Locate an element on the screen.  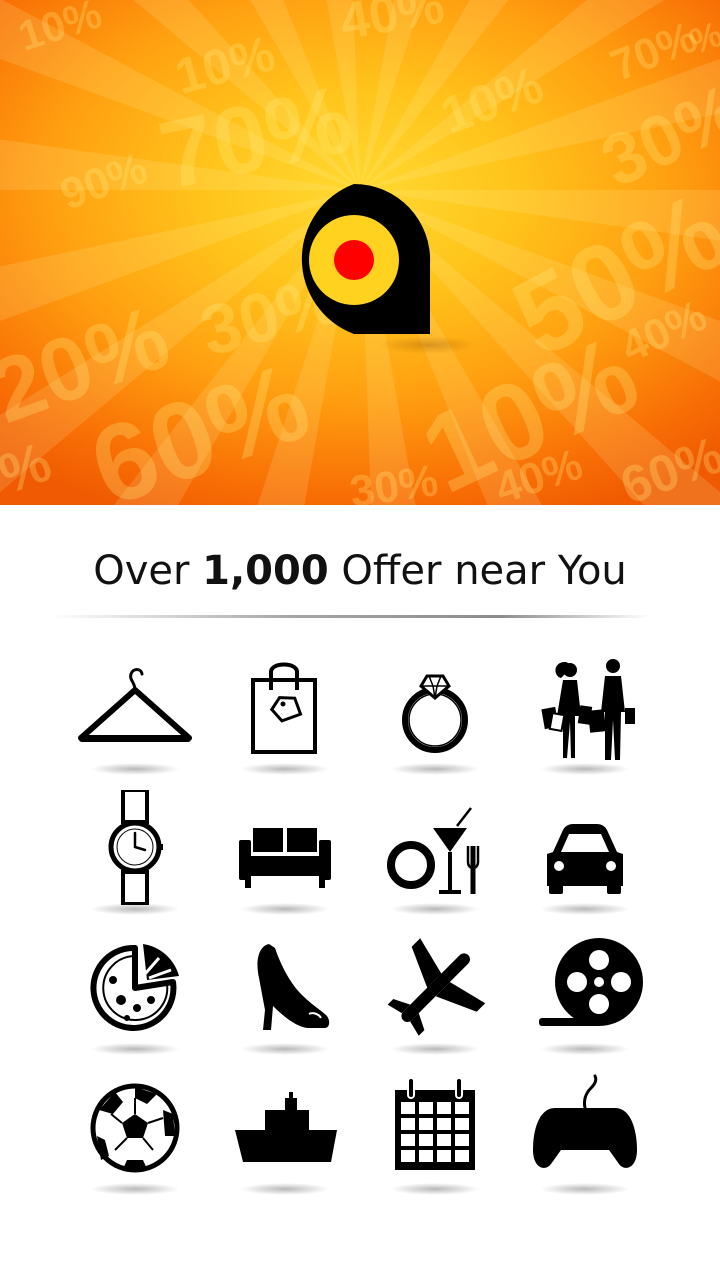
category-events is located at coordinates (435, 1135).